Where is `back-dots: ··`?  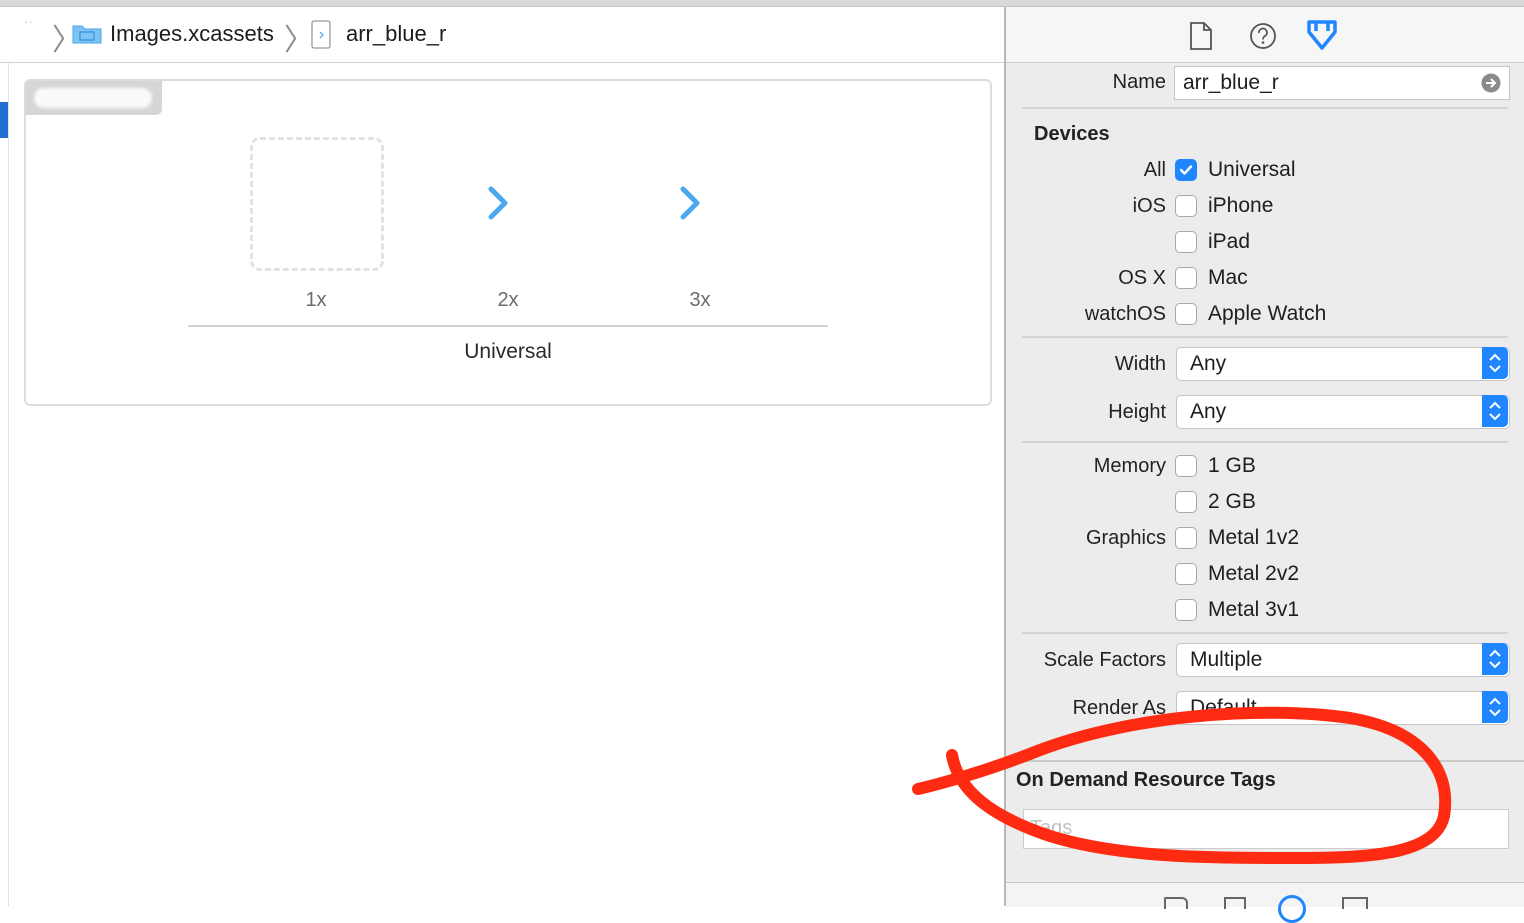 back-dots: ·· is located at coordinates (29, 21).